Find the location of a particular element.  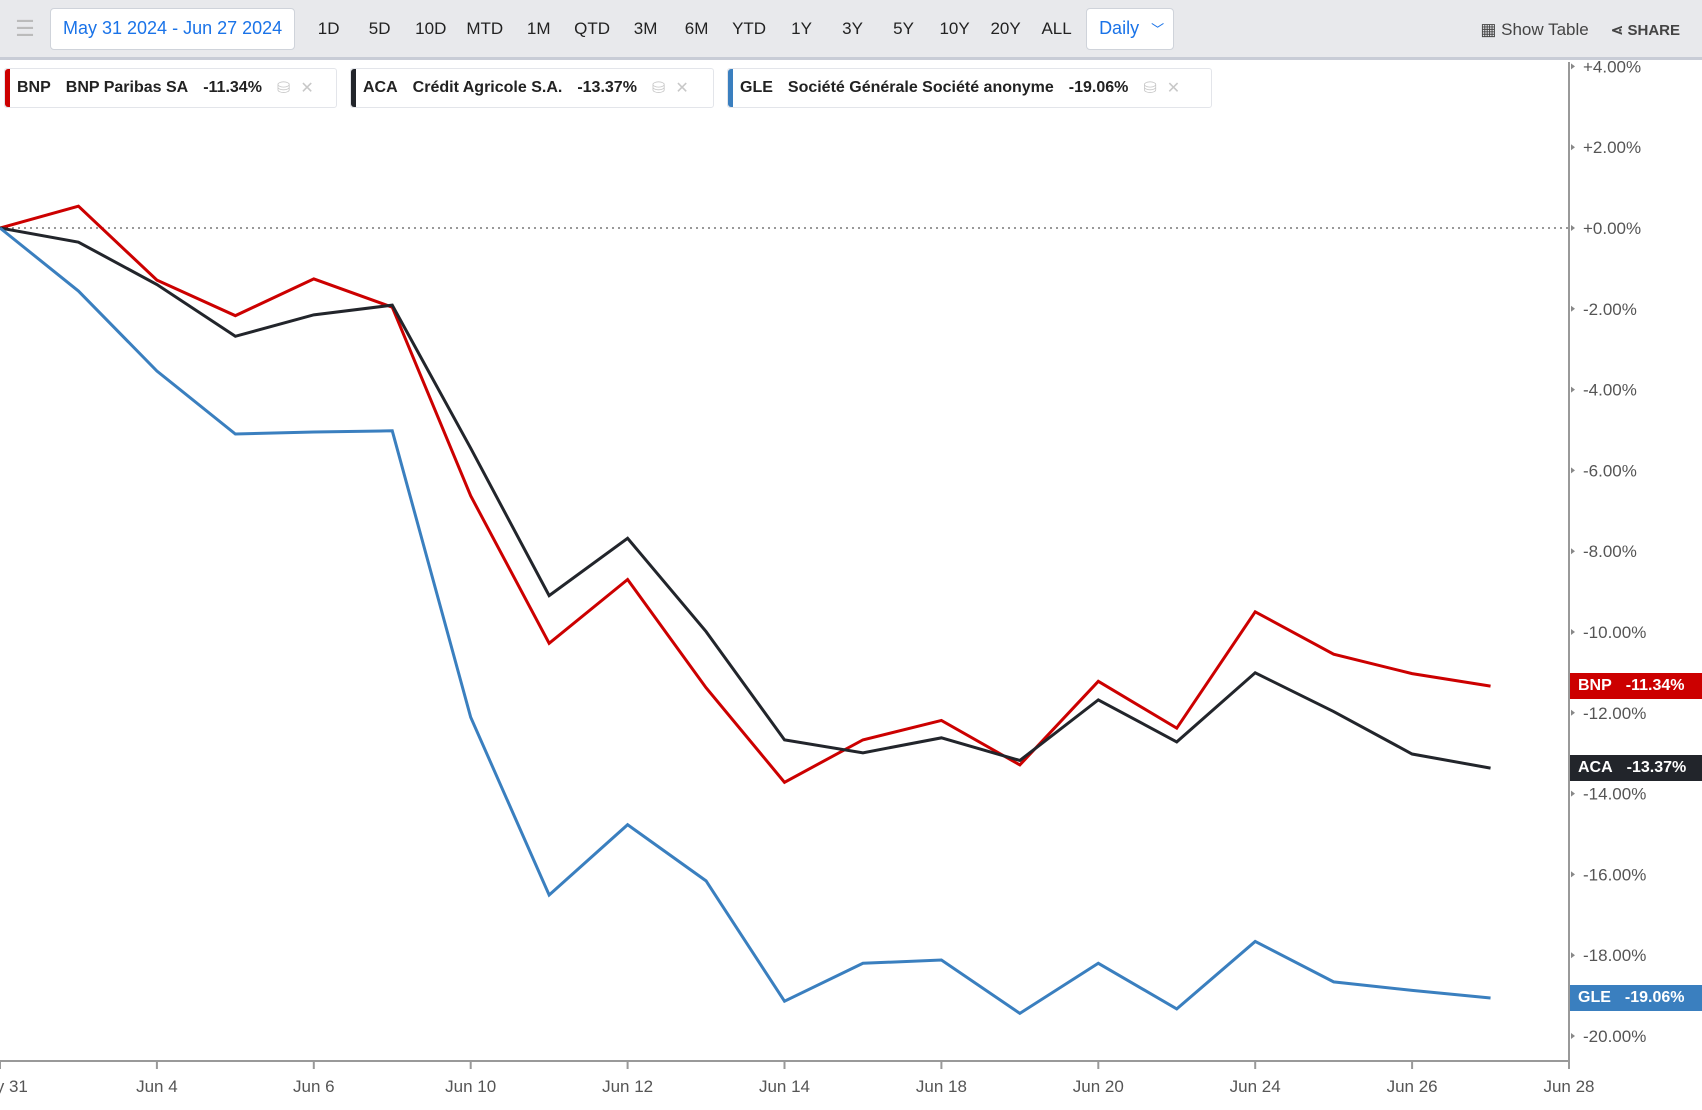

y-tick-label: -16.00% is located at coordinates (1614, 874).